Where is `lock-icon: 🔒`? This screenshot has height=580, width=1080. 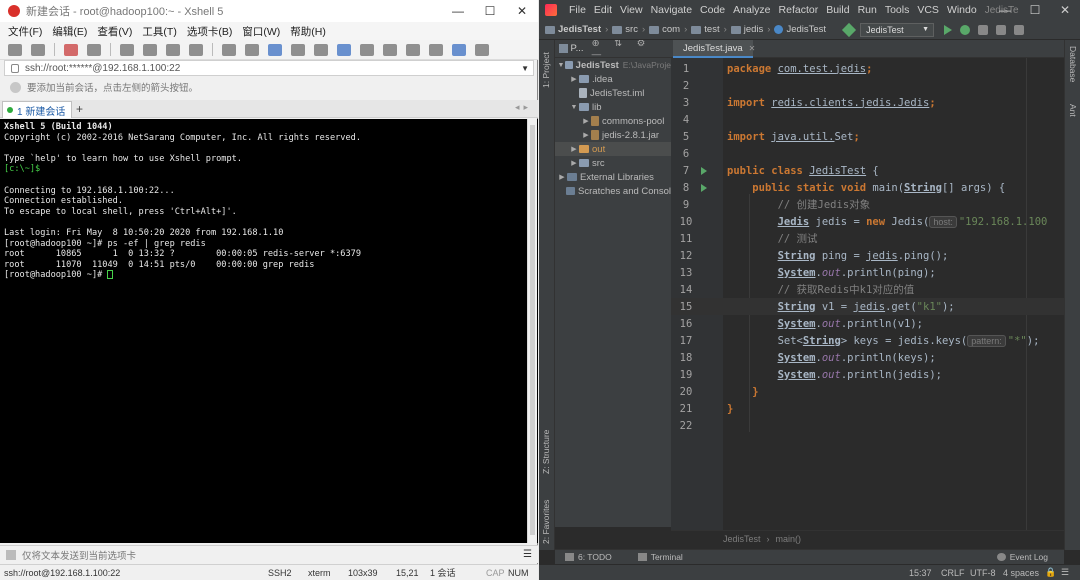 lock-icon: 🔒 is located at coordinates (1050, 572).